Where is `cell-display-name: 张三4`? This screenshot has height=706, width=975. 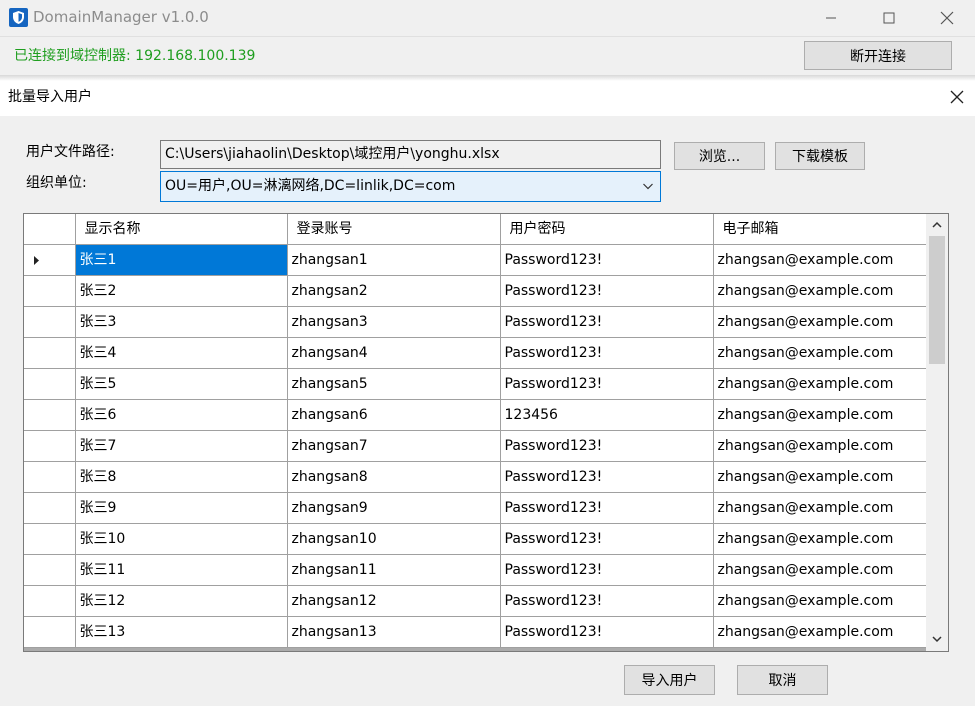 cell-display-name: 张三4 is located at coordinates (181, 353).